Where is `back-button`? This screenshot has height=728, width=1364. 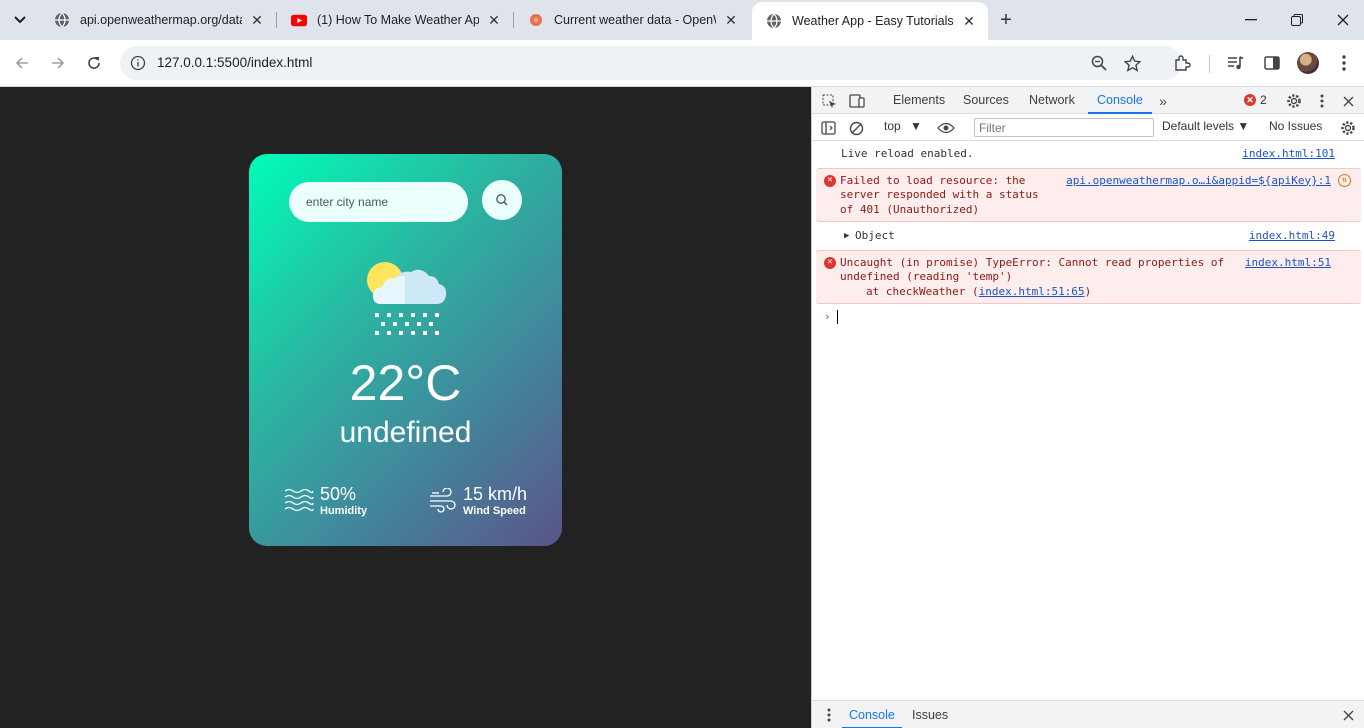
back-button is located at coordinates (22, 63).